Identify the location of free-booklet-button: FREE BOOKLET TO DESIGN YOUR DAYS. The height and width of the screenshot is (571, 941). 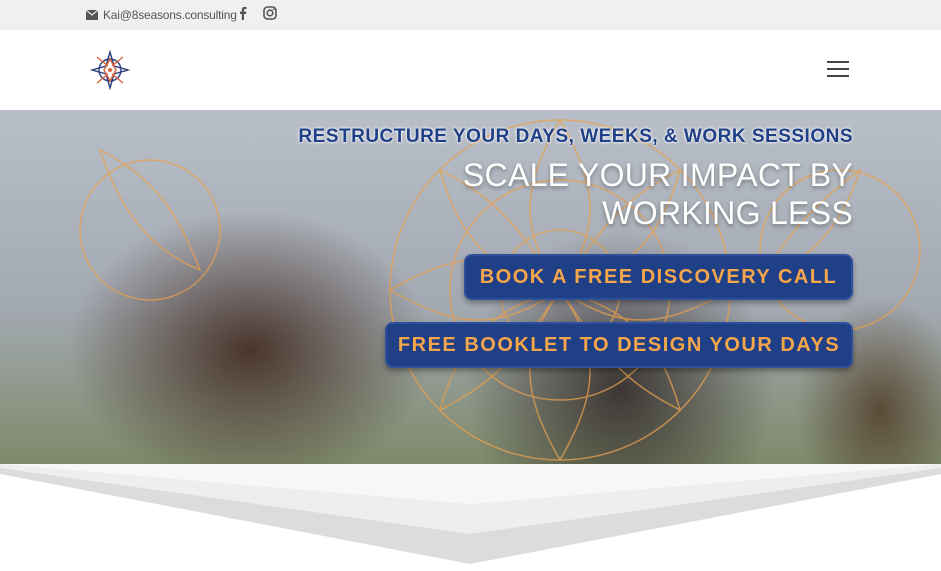
(619, 345).